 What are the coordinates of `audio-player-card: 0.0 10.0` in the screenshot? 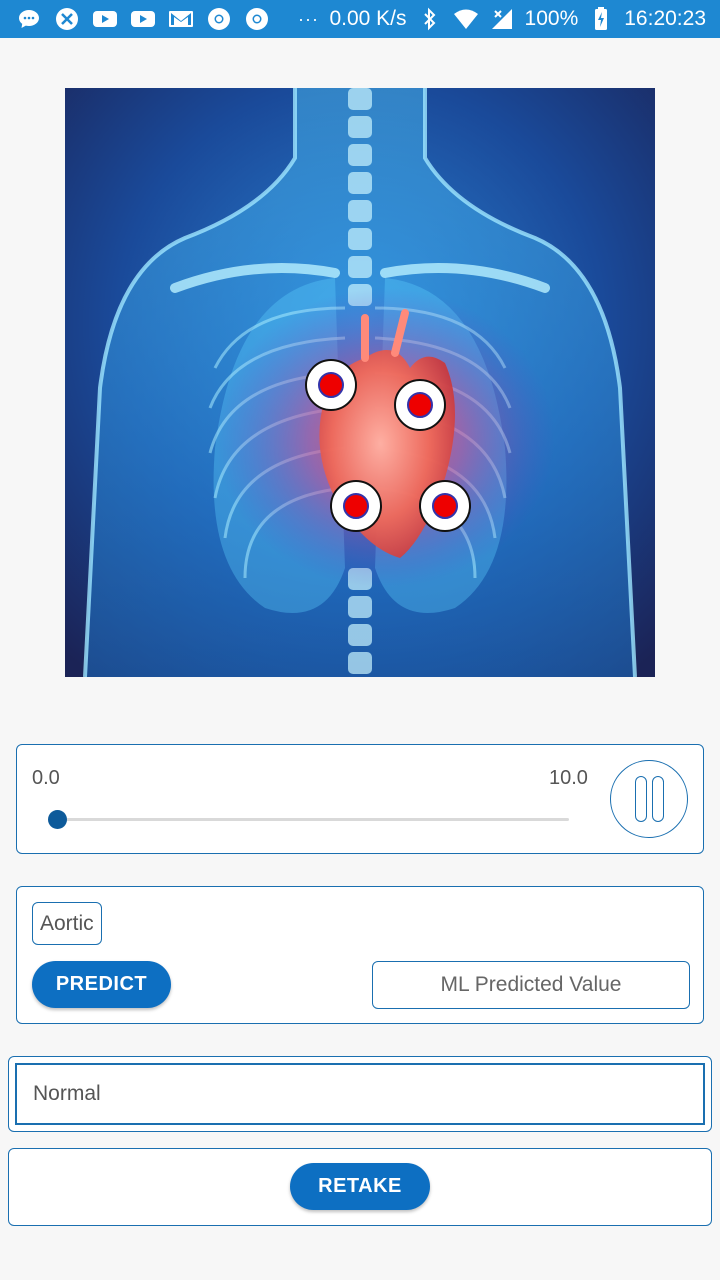 It's located at (360, 799).